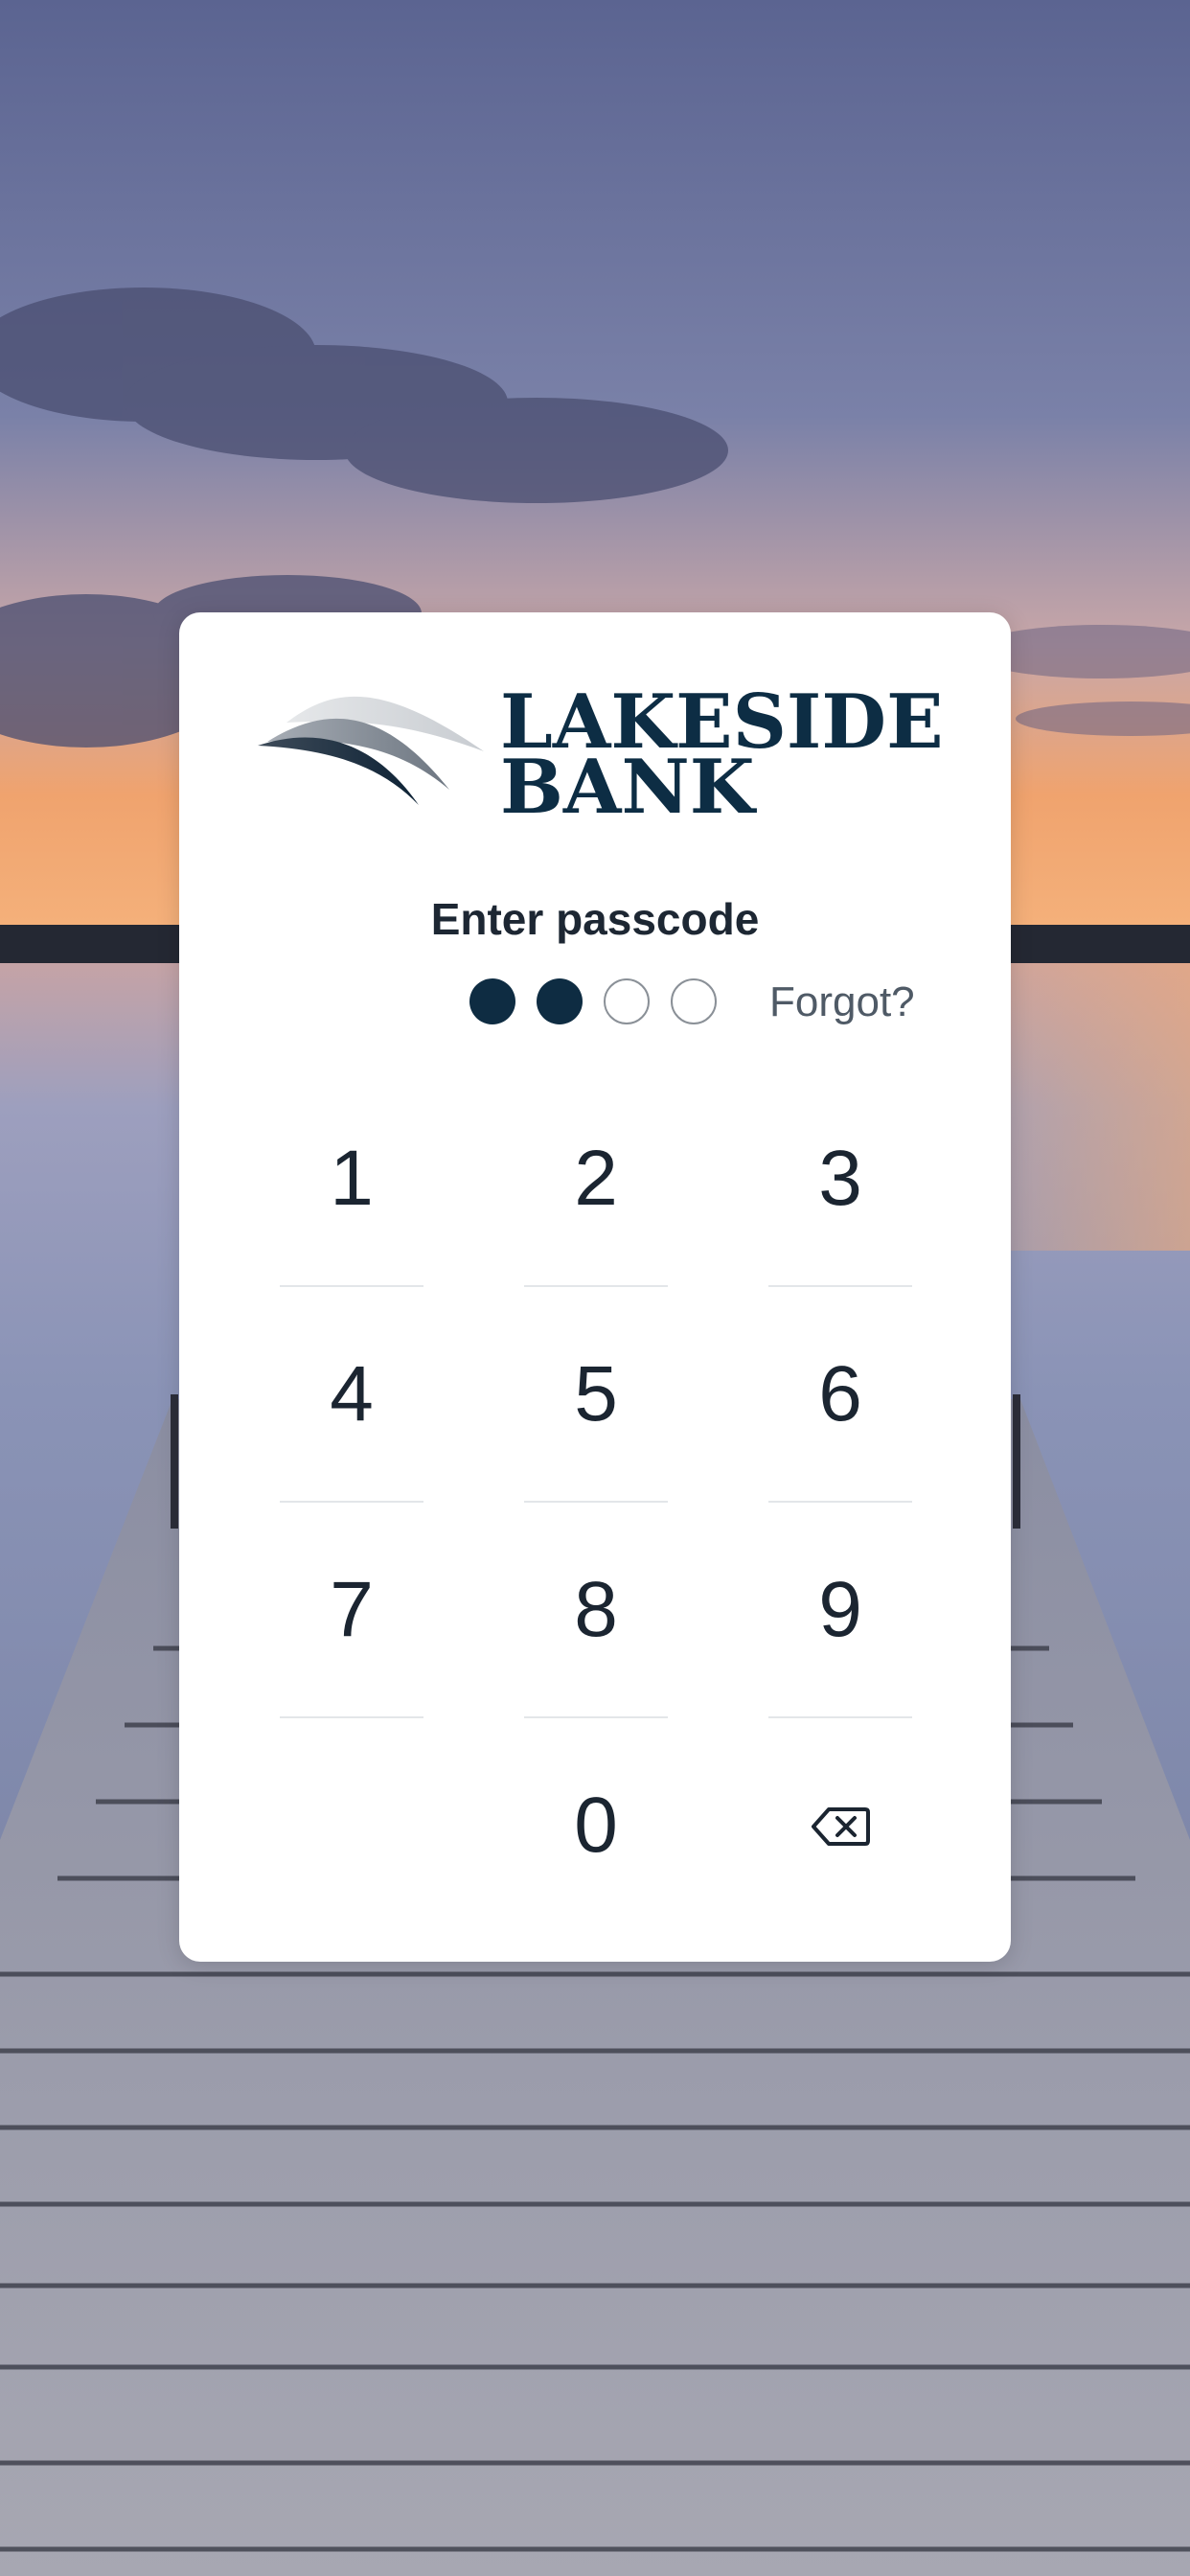  What do you see at coordinates (842, 1002) in the screenshot?
I see `forgot-passcode-link: Forgot?` at bounding box center [842, 1002].